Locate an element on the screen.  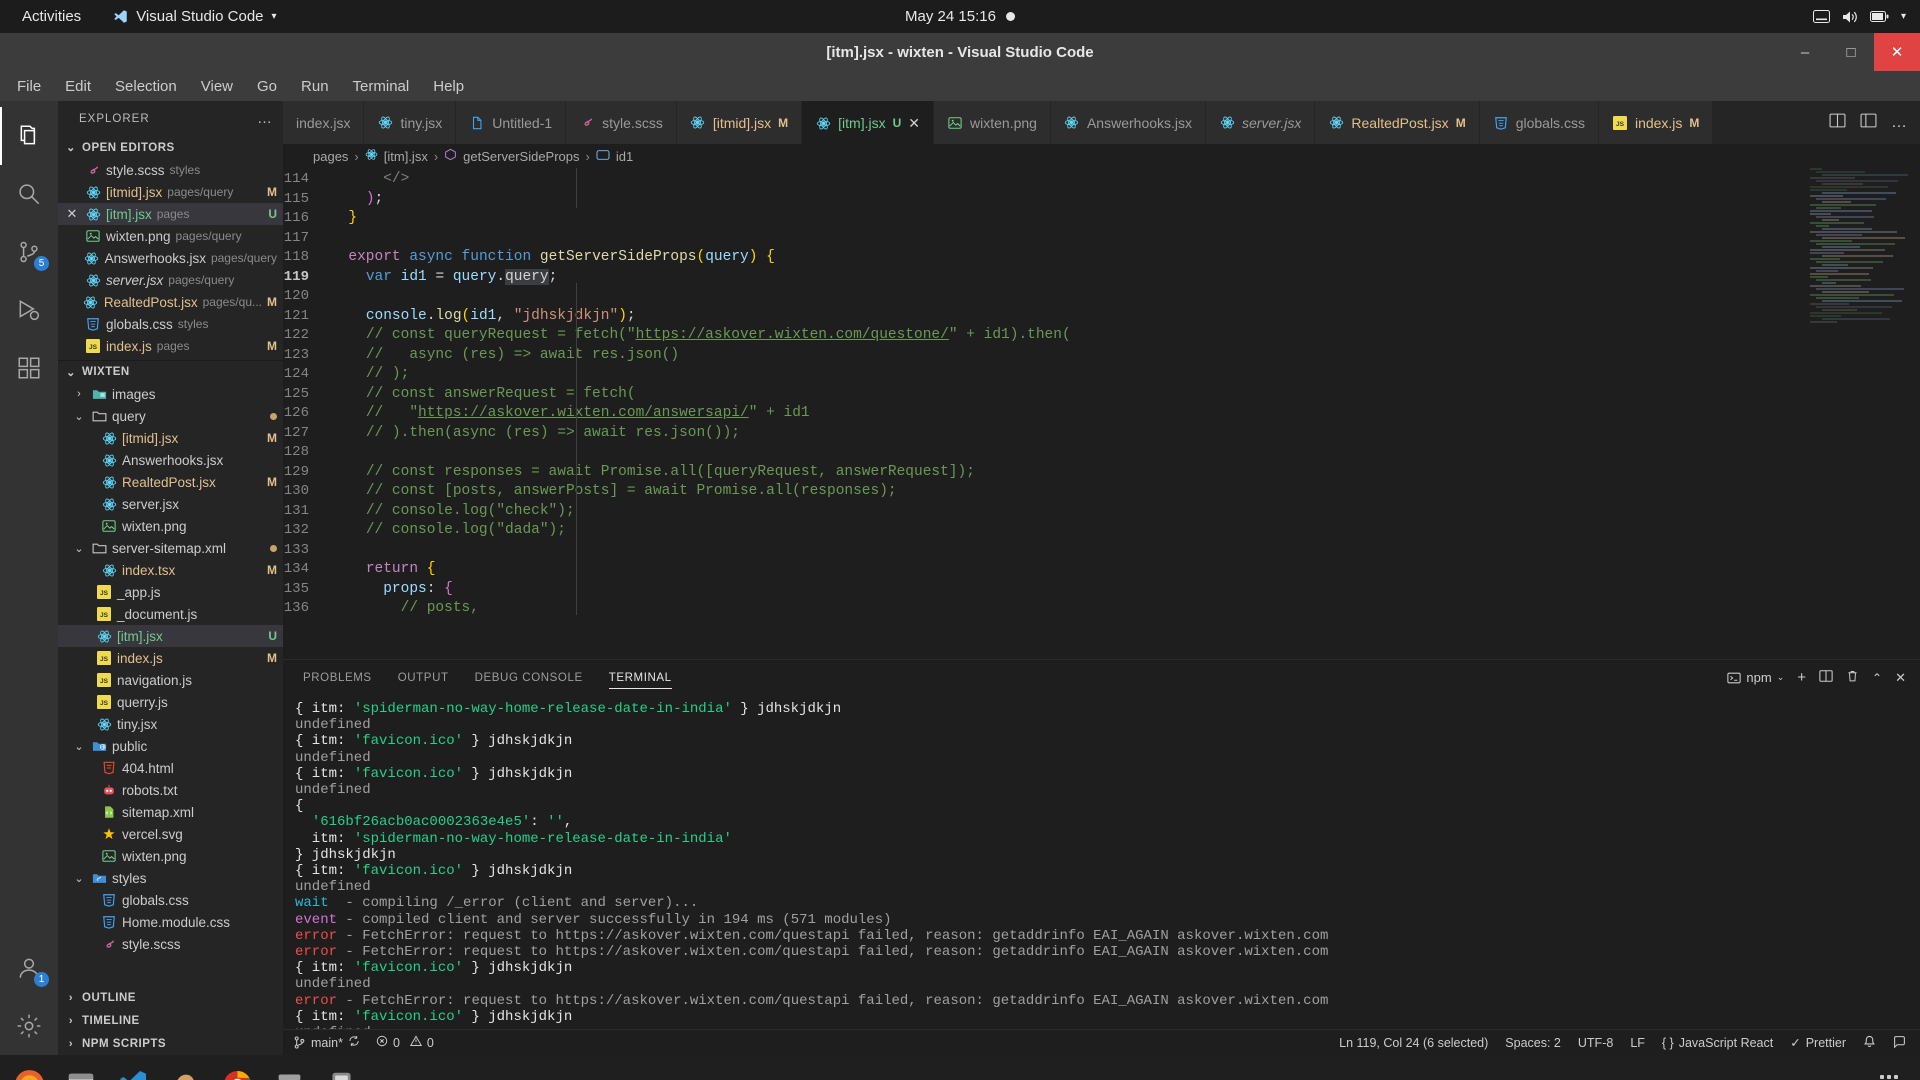
calculator-icon is located at coordinates (341, 1071).